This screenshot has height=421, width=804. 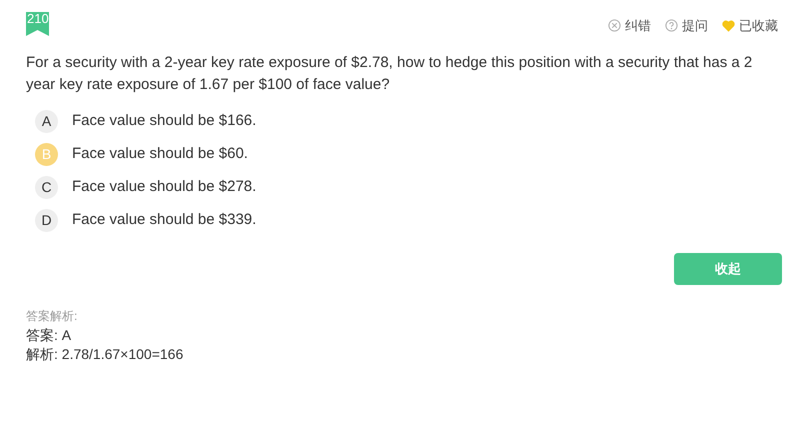 I want to click on option-text: Face value should be $60., so click(x=160, y=154).